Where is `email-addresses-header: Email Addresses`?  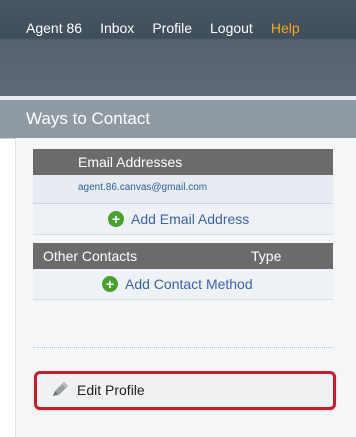
email-addresses-header: Email Addresses is located at coordinates (183, 162).